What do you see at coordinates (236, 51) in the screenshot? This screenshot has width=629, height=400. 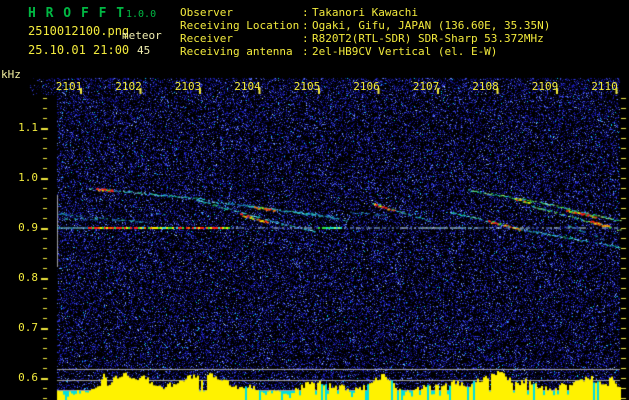 I see `info-label: Receiving antenna` at bounding box center [236, 51].